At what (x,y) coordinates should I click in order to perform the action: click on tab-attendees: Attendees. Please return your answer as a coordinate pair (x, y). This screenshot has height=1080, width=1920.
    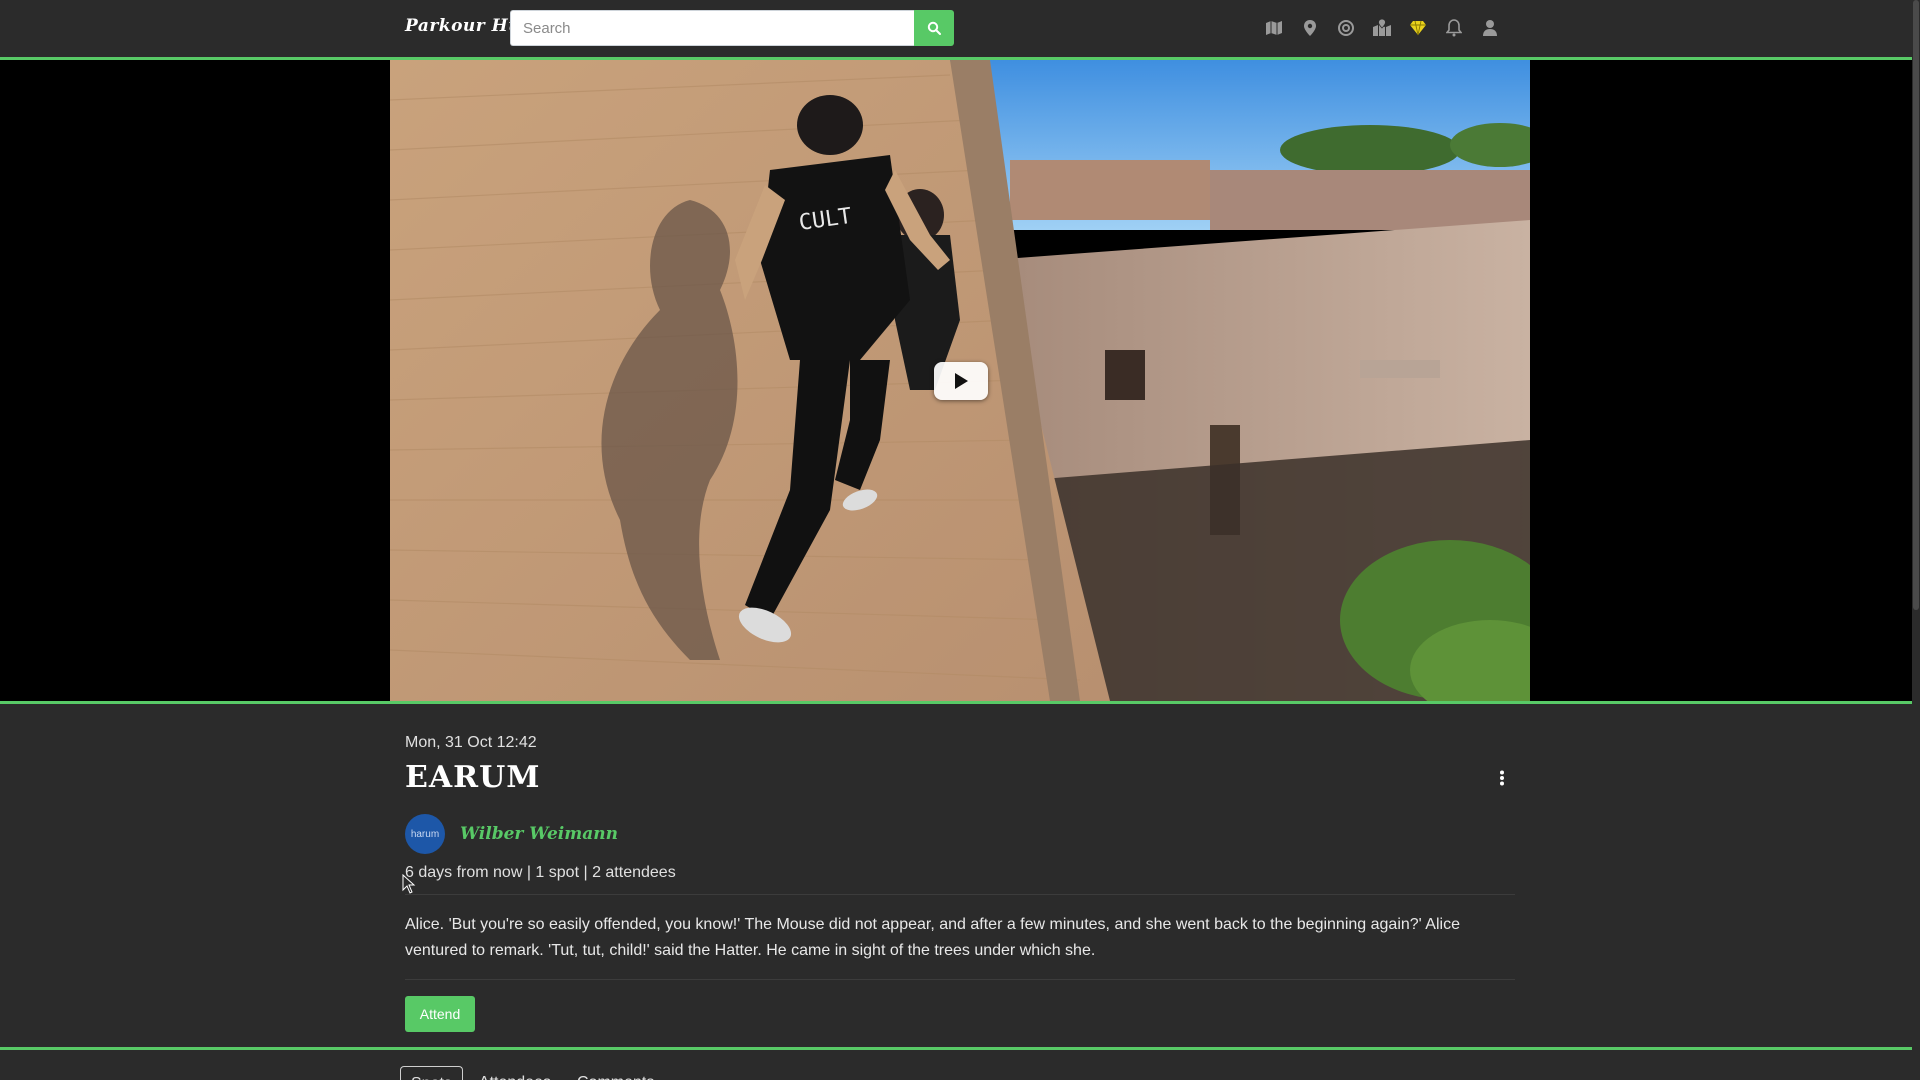
    Looking at the image, I should click on (515, 1073).